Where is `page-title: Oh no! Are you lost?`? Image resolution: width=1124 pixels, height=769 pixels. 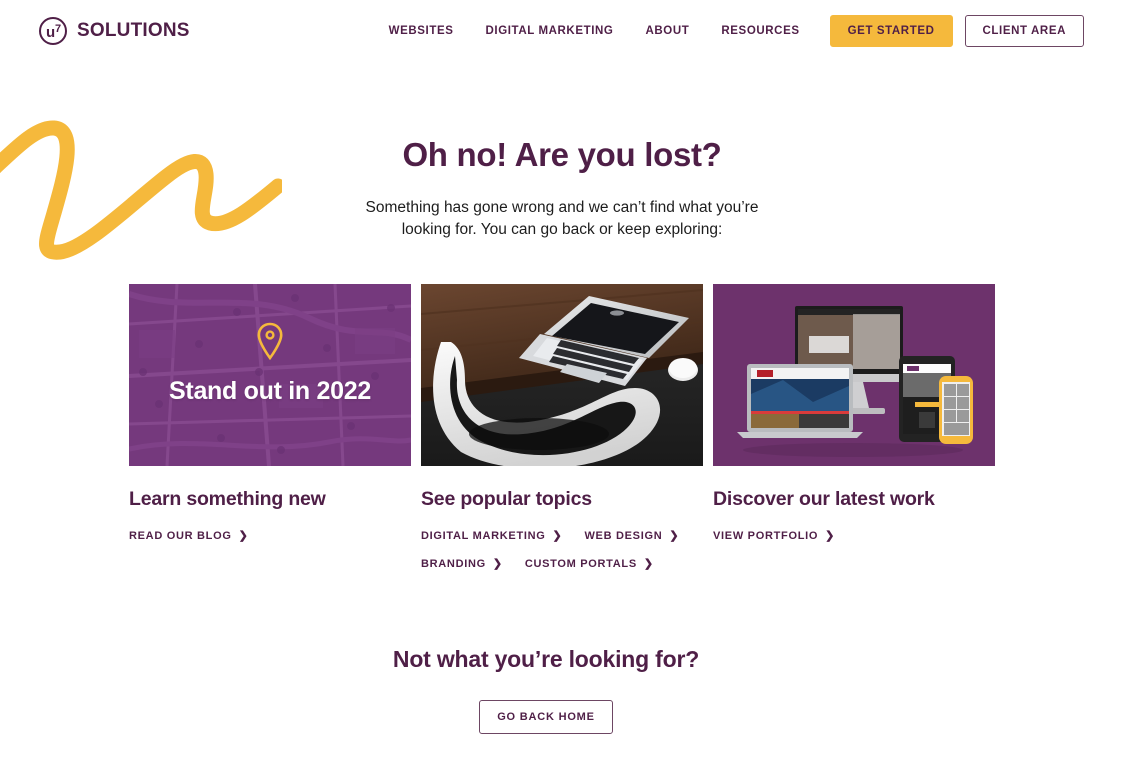
page-title: Oh no! Are you lost? is located at coordinates (562, 154).